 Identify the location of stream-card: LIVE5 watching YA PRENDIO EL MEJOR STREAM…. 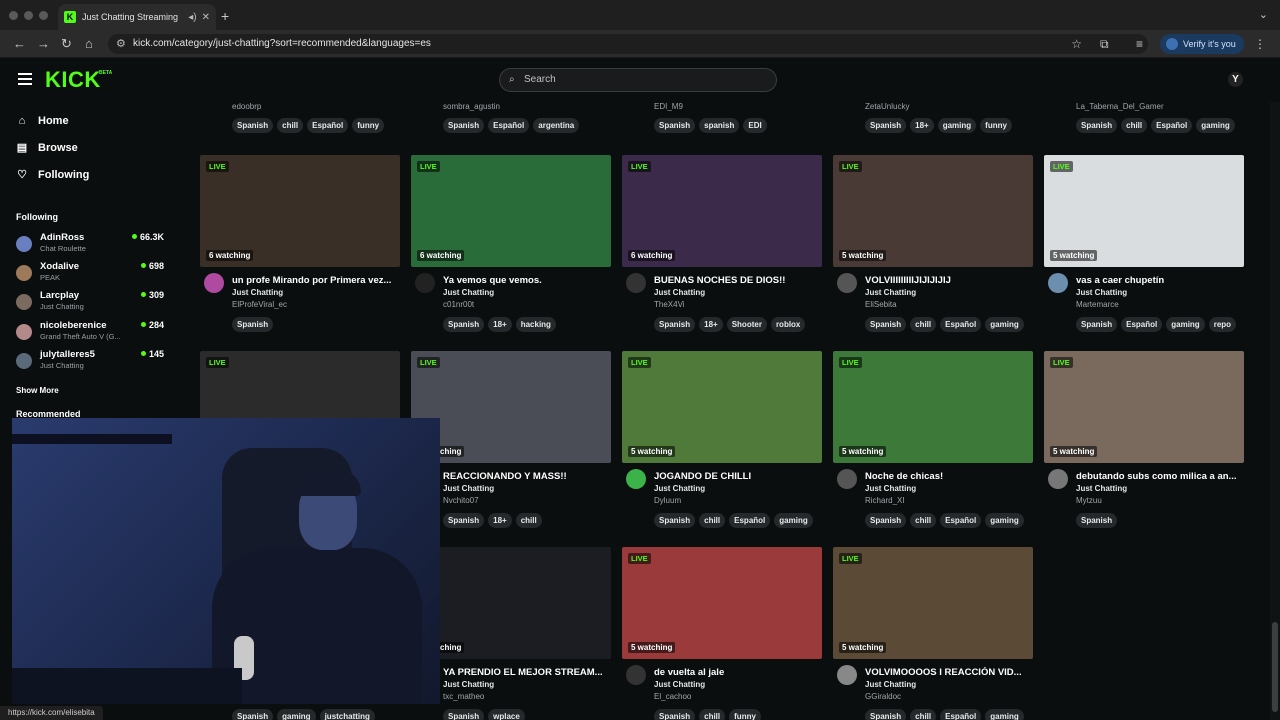
(511, 633).